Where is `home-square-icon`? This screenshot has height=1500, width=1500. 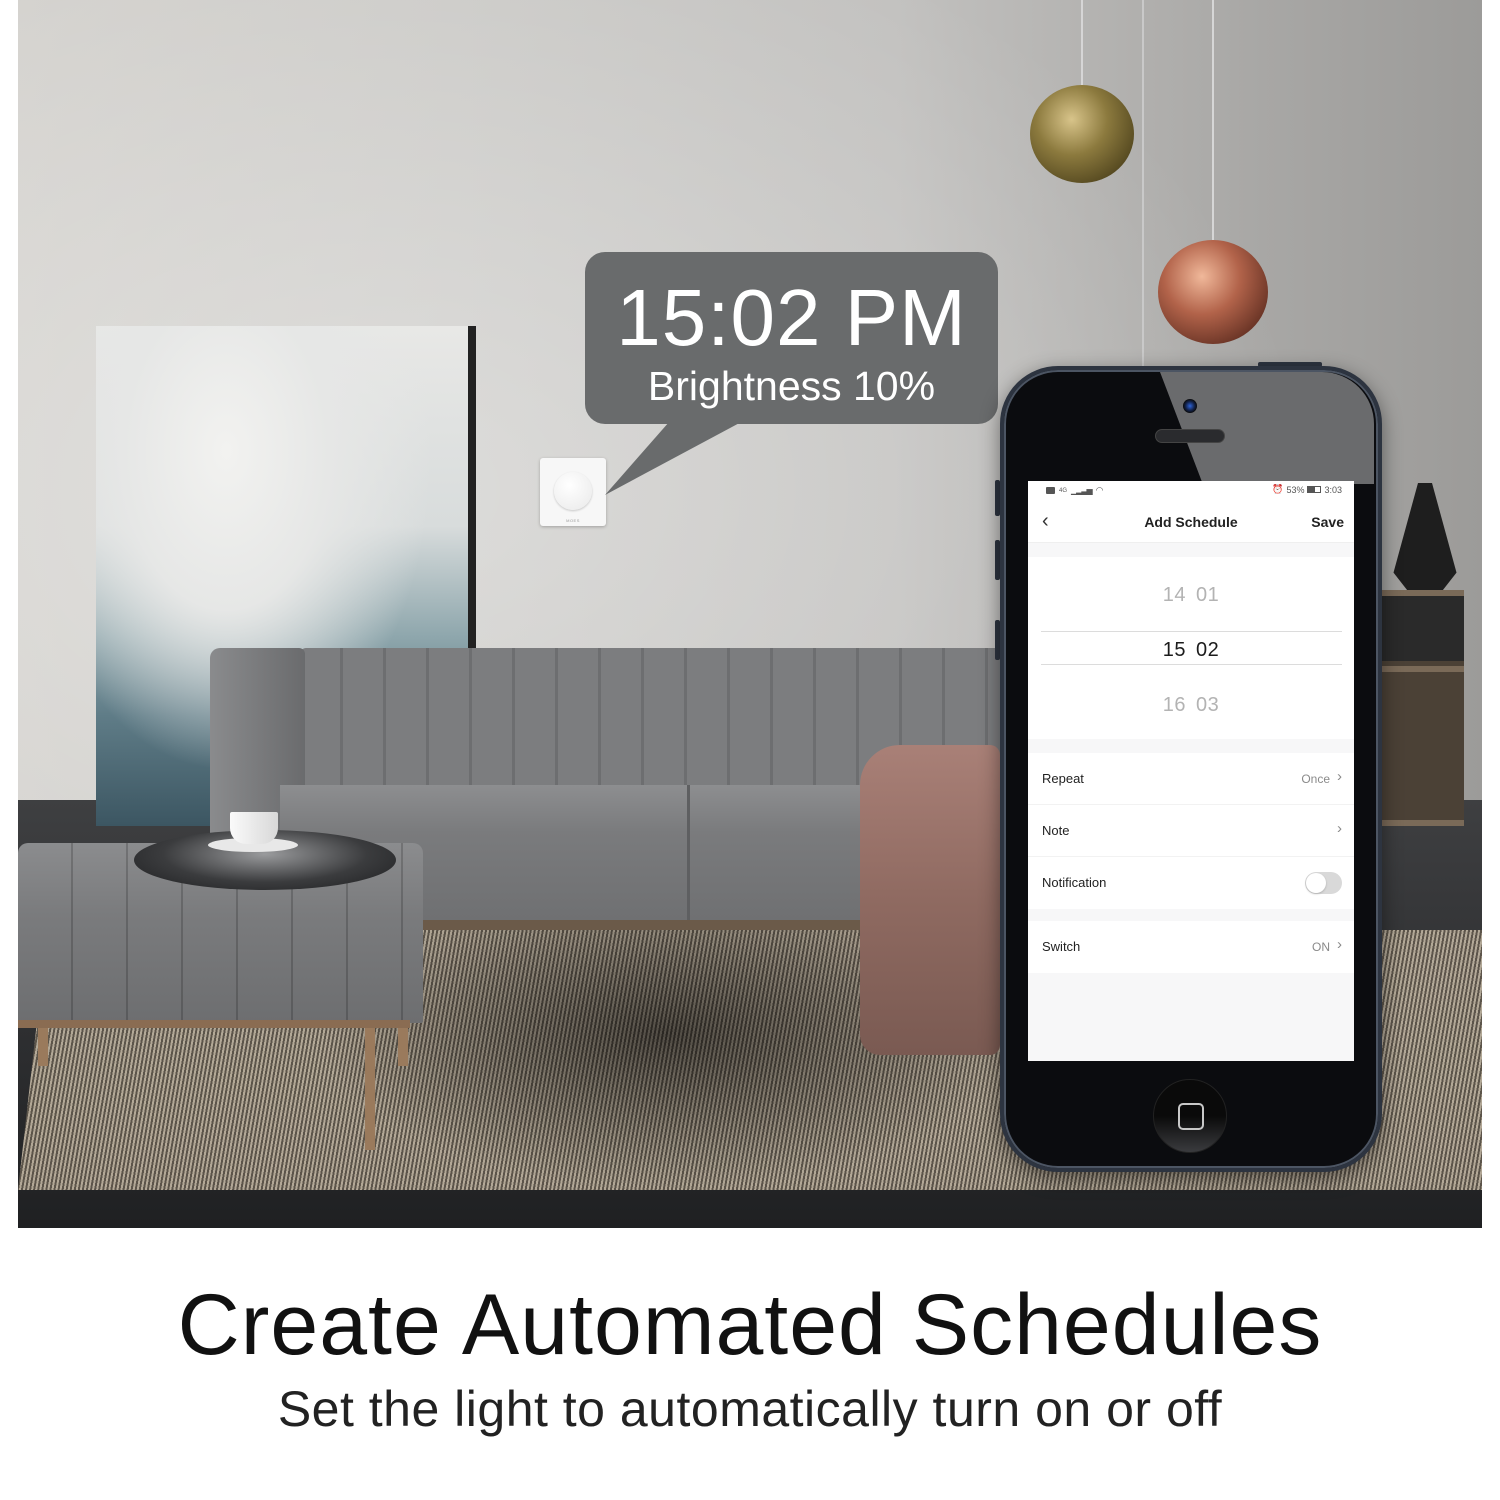
home-square-icon is located at coordinates (1191, 1116).